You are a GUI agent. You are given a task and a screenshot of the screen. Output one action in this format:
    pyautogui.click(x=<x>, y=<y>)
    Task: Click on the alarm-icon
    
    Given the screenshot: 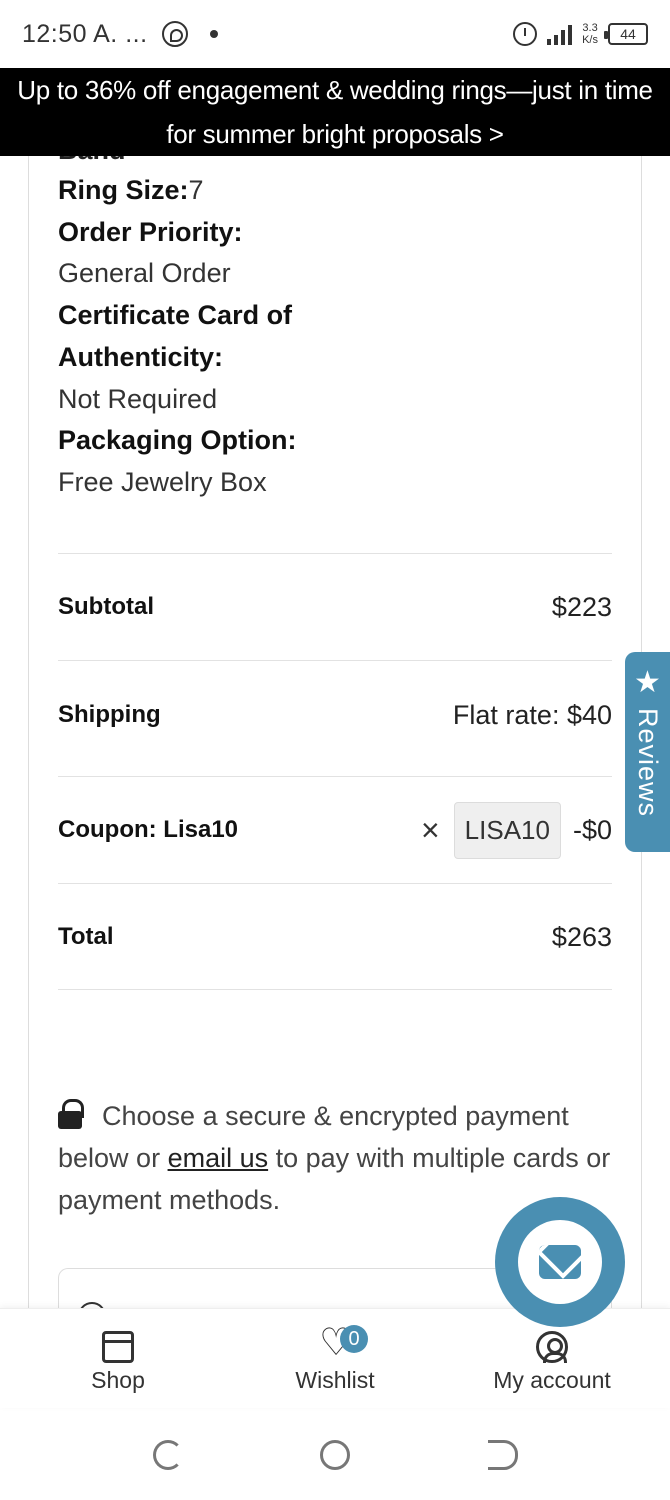 What is the action you would take?
    pyautogui.click(x=525, y=34)
    